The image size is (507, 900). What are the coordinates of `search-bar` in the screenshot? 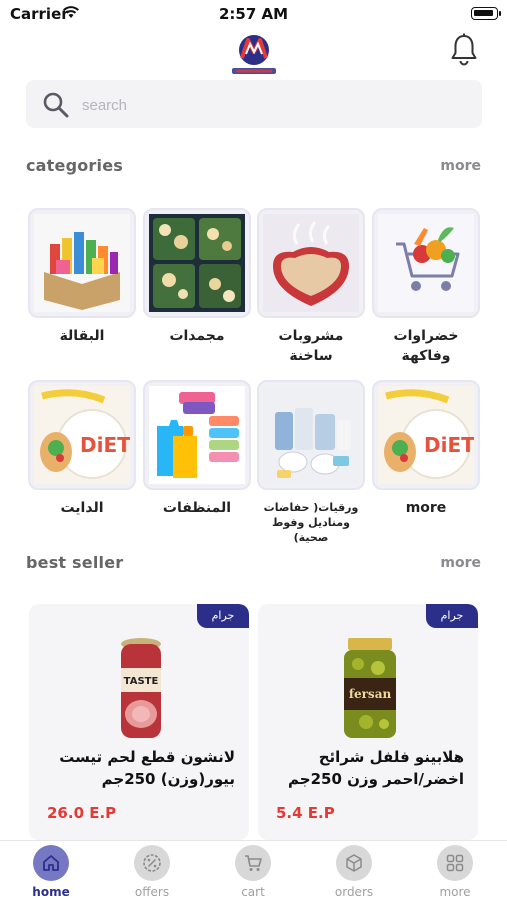 It's located at (254, 104).